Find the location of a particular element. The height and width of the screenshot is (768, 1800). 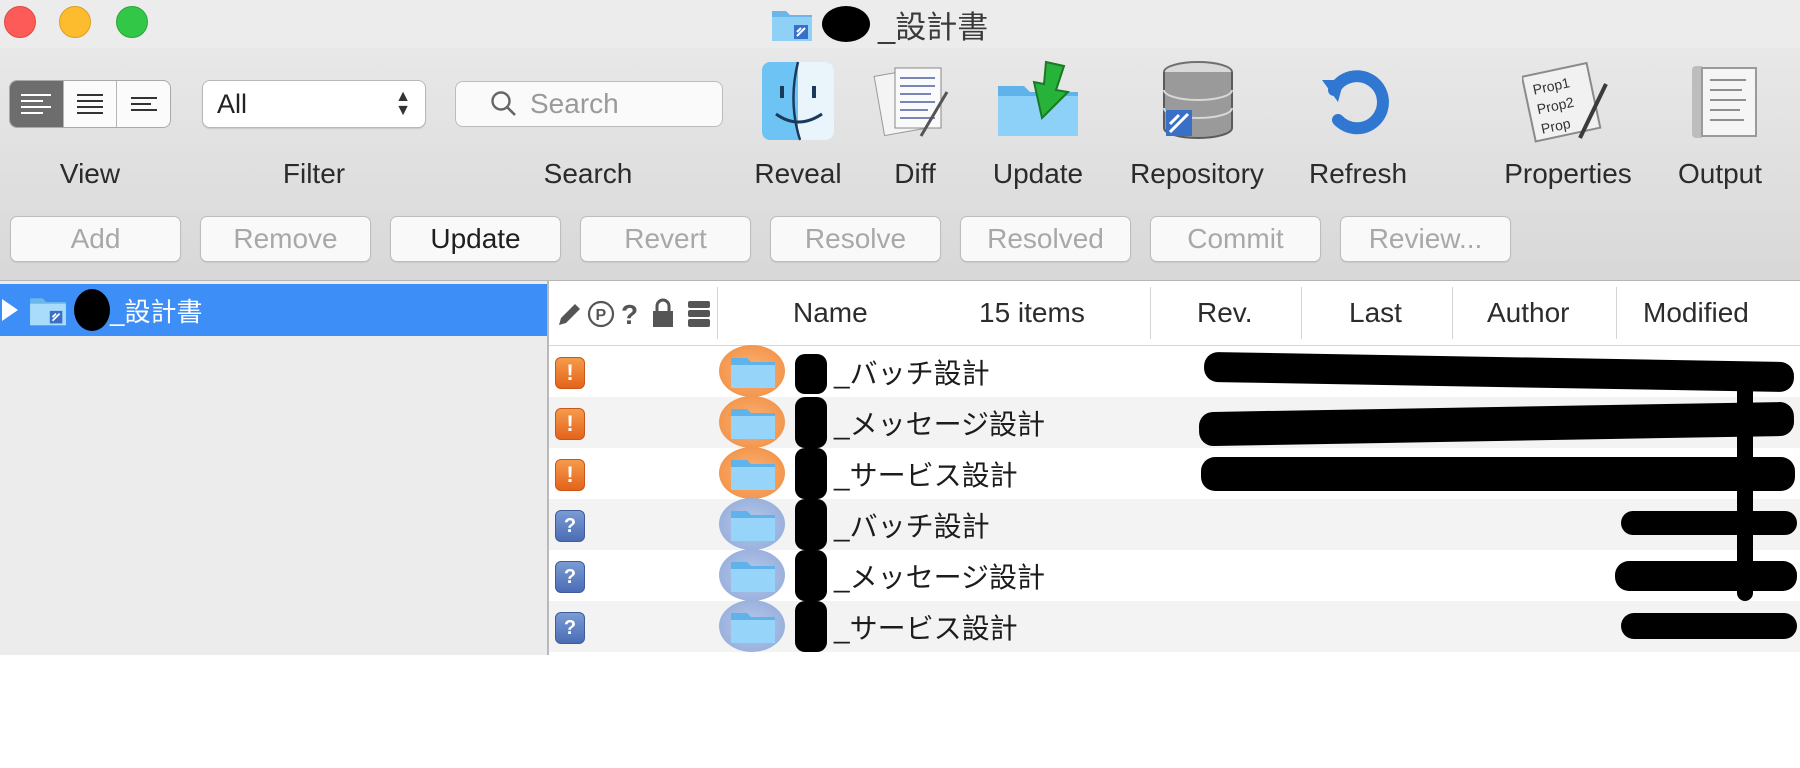

minimize-window-button is located at coordinates (75, 22).